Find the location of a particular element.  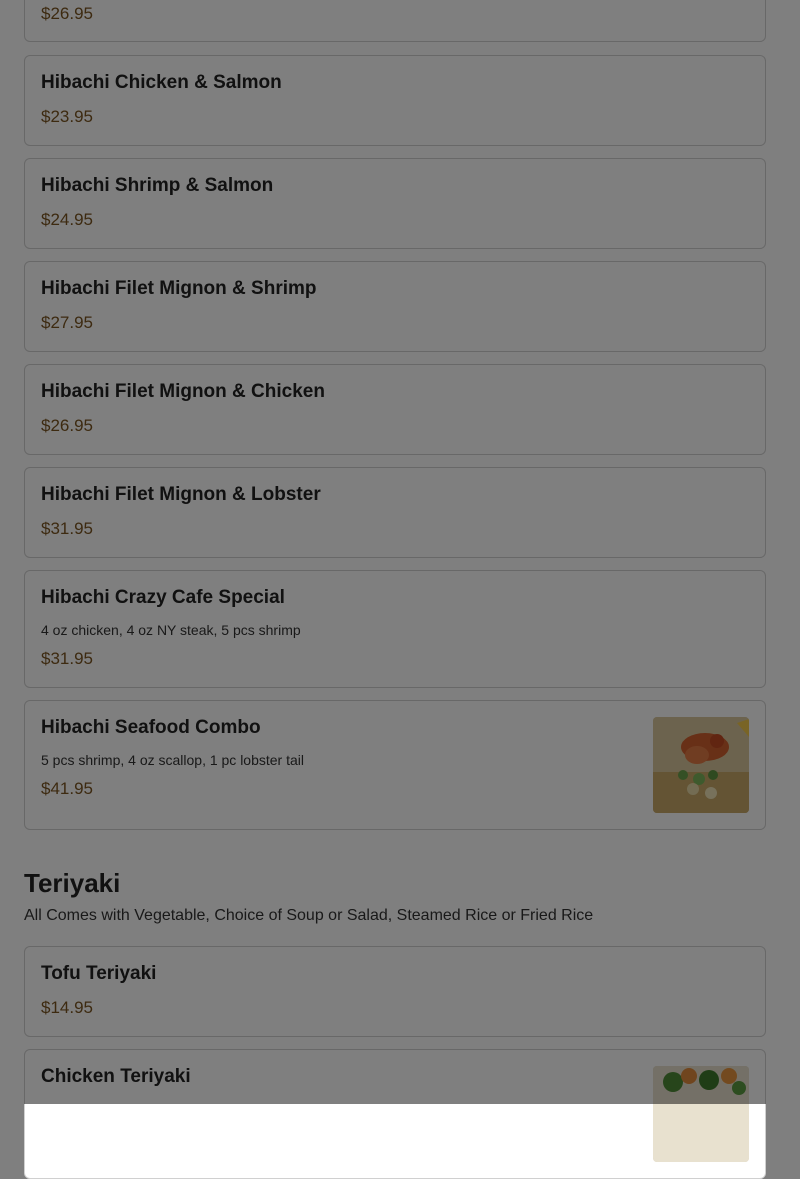

menu-item-card: Hibachi Filet Mignon & Lobster $31.95 is located at coordinates (395, 512).